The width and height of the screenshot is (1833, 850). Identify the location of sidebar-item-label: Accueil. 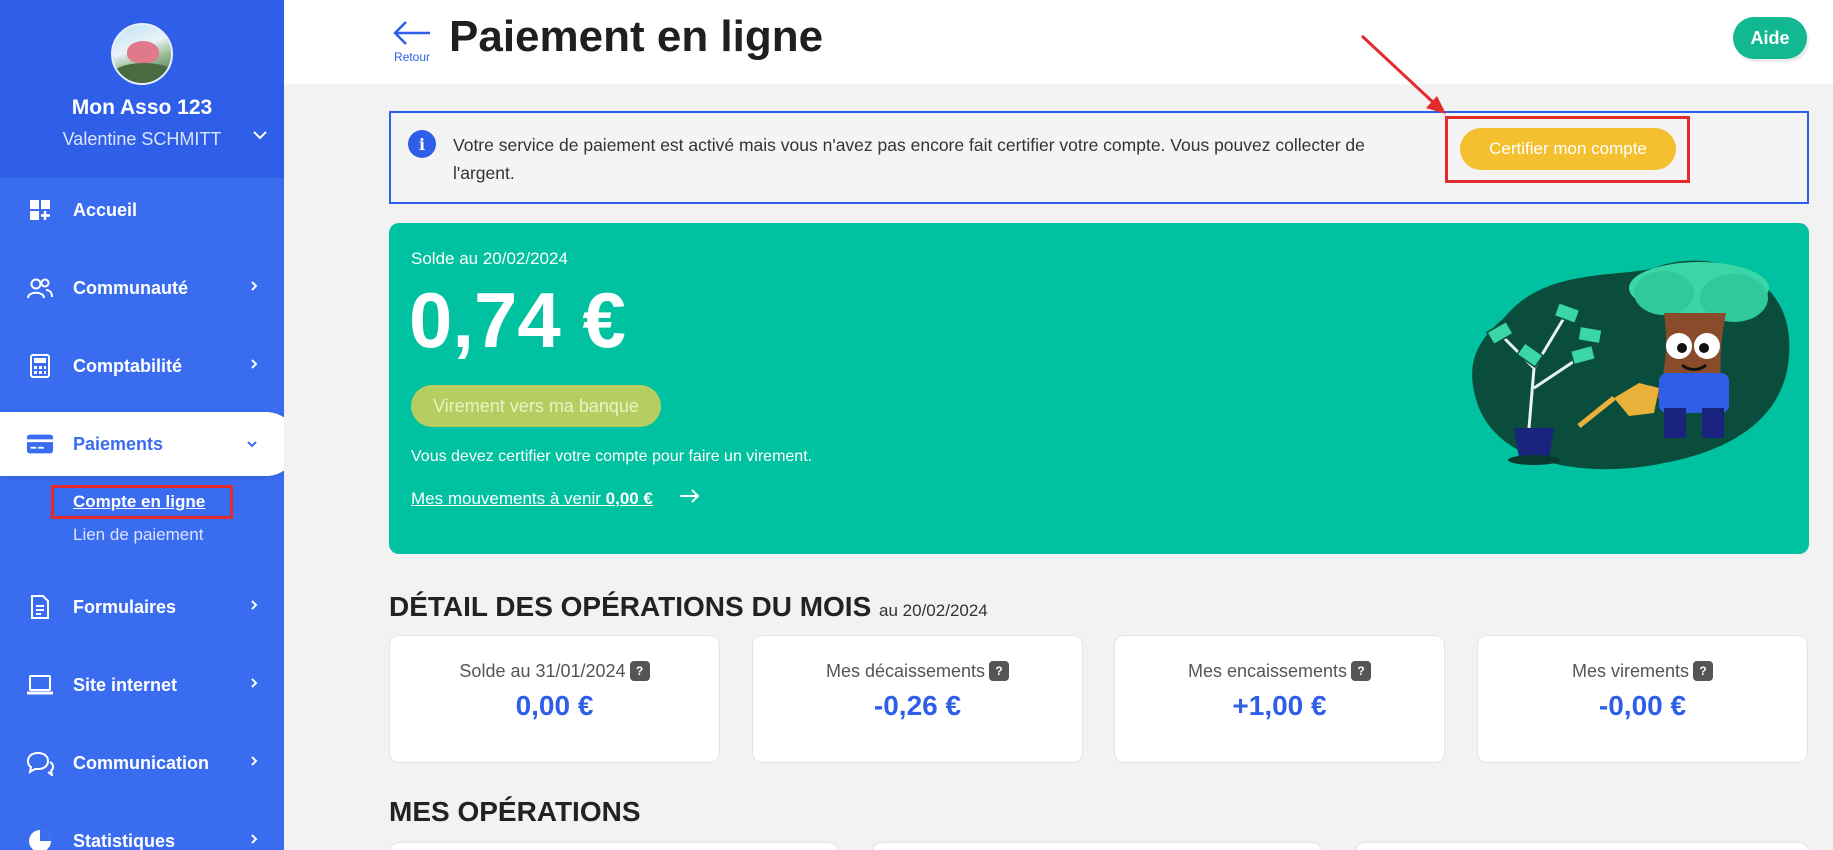
(105, 209).